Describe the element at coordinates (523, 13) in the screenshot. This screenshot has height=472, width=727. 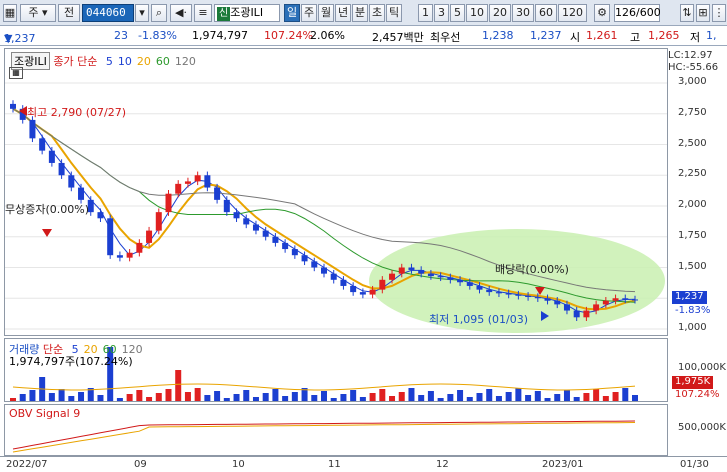
I see `minute-option-5: 30` at that location.